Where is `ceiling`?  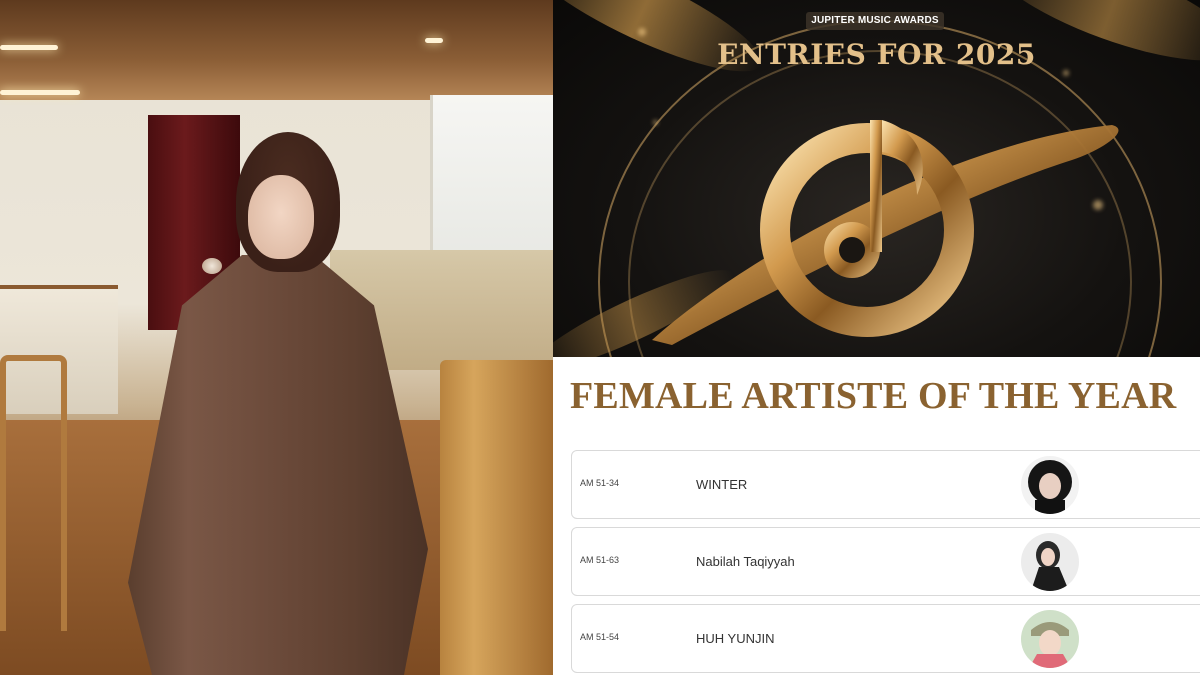
ceiling is located at coordinates (276, 50).